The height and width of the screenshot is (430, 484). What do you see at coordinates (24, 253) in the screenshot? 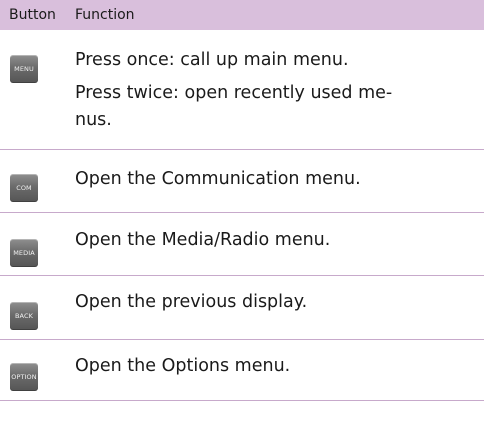
I see `media-button-icon: MEDIA` at bounding box center [24, 253].